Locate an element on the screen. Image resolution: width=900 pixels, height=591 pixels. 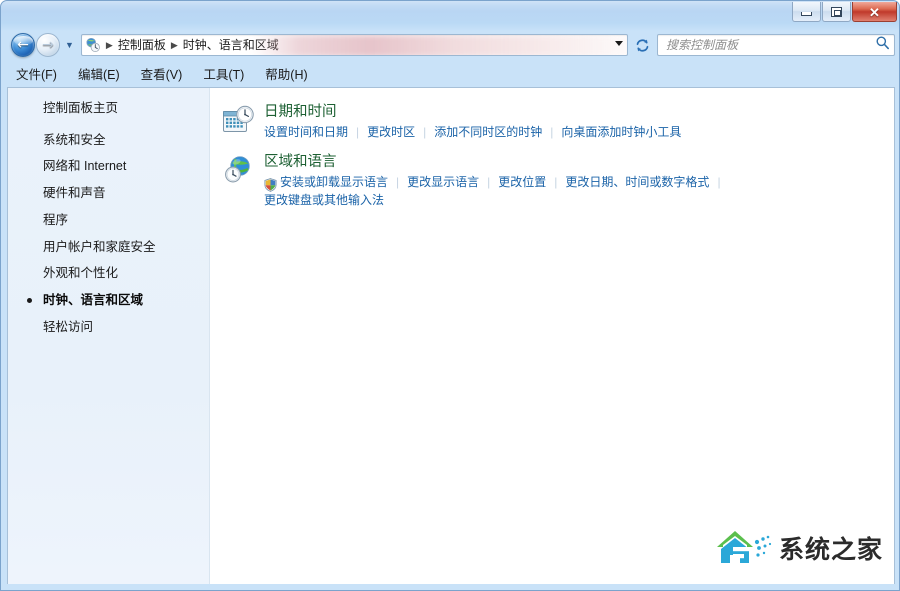
task-link-change-location: 更改位置 is located at coordinates (522, 182).